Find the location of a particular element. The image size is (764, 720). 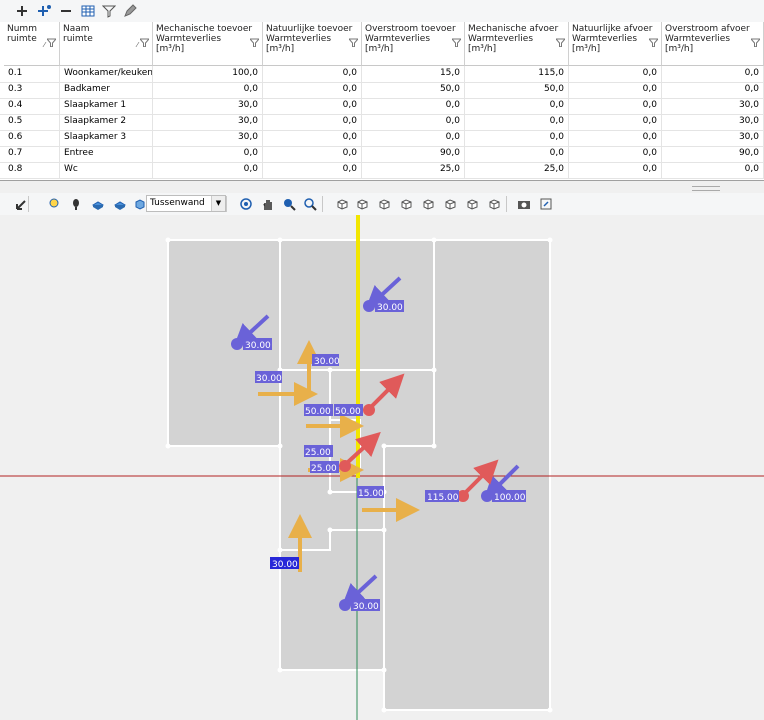

column-header-6: Natuurlijke afvoer Warmteverlies [m³/h] is located at coordinates (615, 44).